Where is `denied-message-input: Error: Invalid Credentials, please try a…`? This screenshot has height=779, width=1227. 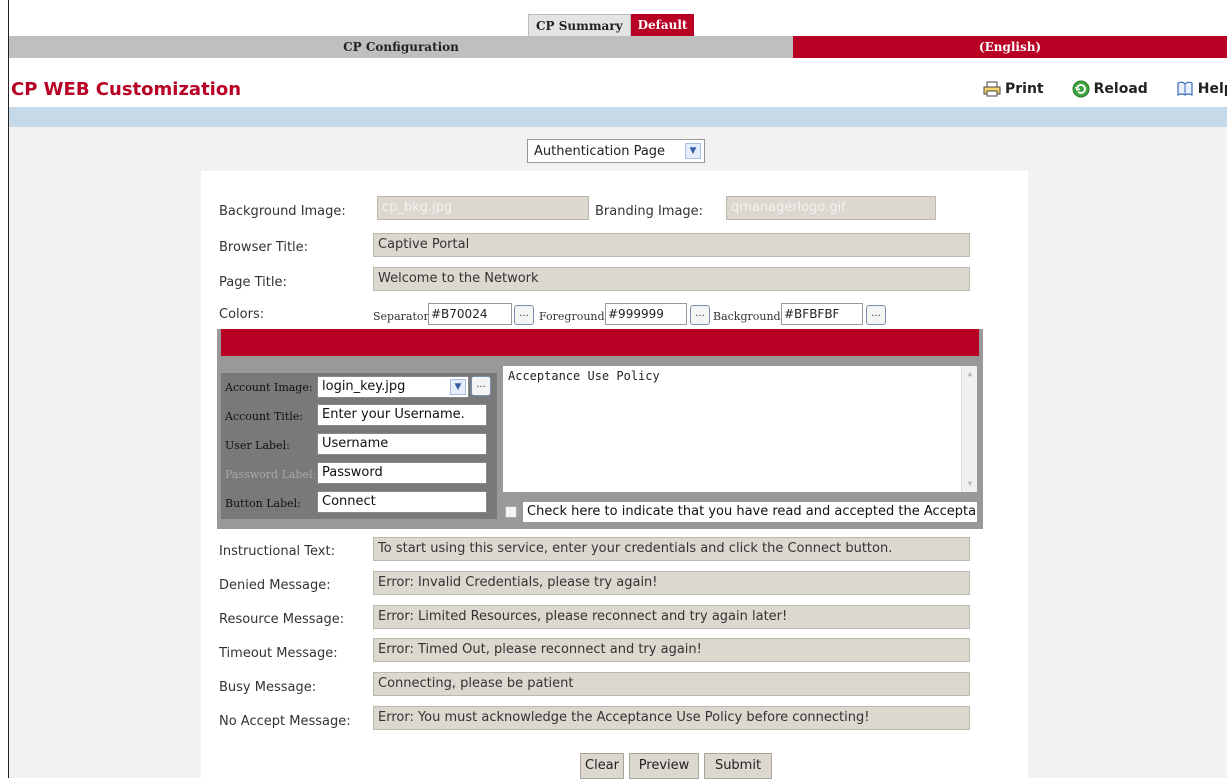
denied-message-input: Error: Invalid Credentials, please try a… is located at coordinates (671, 583).